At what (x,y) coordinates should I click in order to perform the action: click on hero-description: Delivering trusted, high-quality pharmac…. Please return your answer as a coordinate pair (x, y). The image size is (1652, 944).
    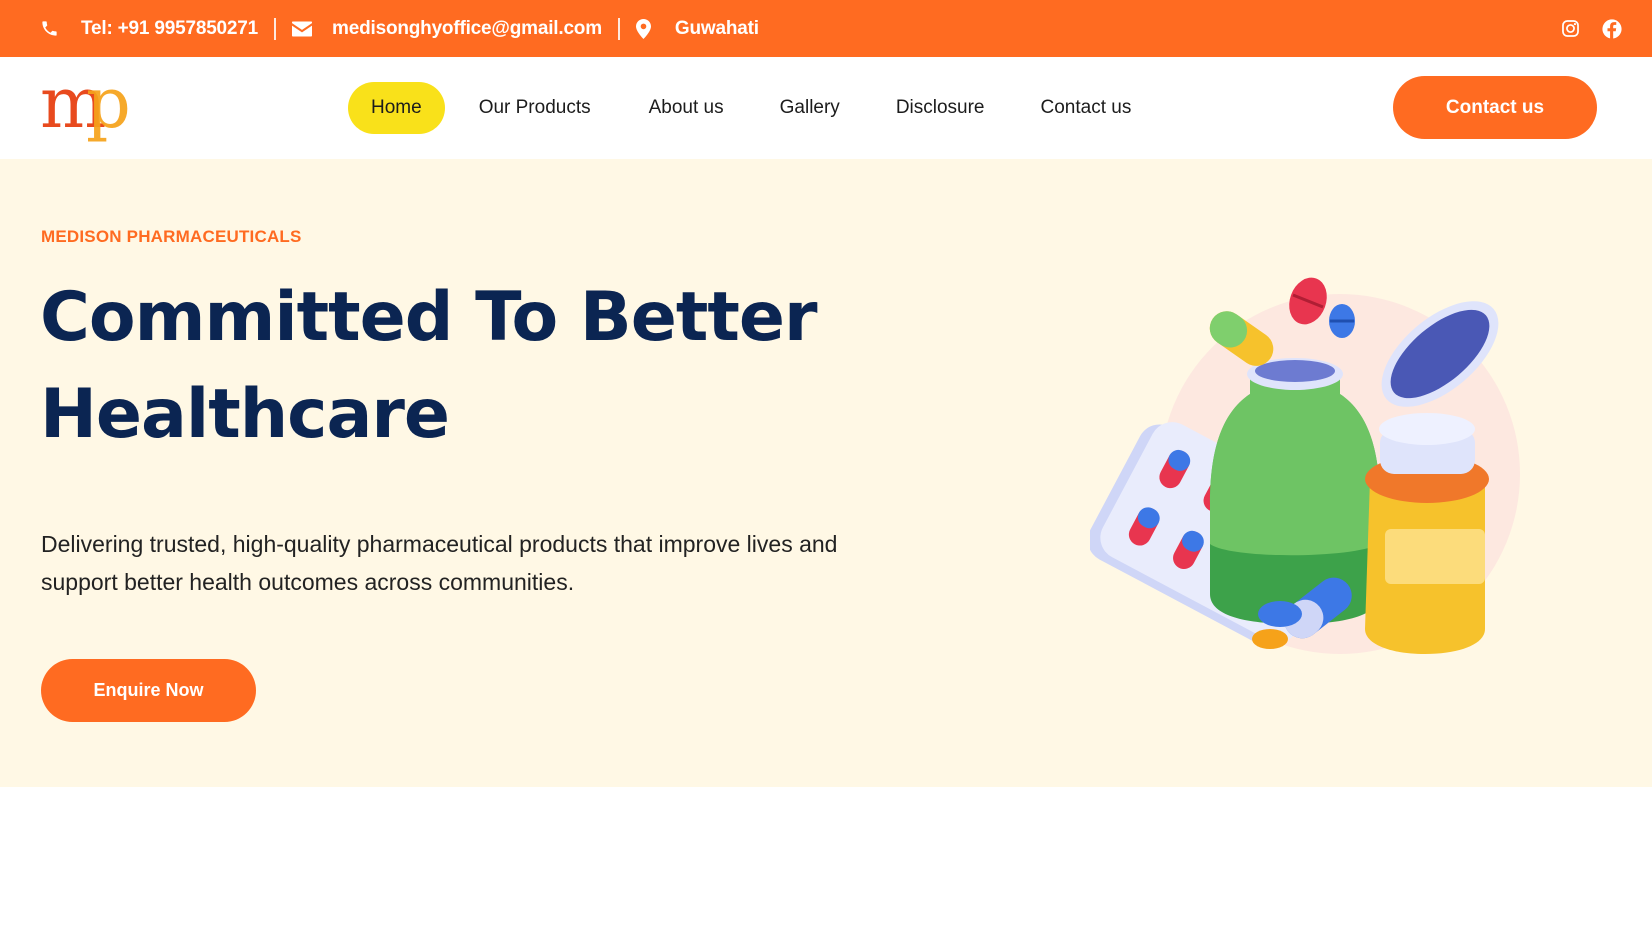
    Looking at the image, I should click on (511, 563).